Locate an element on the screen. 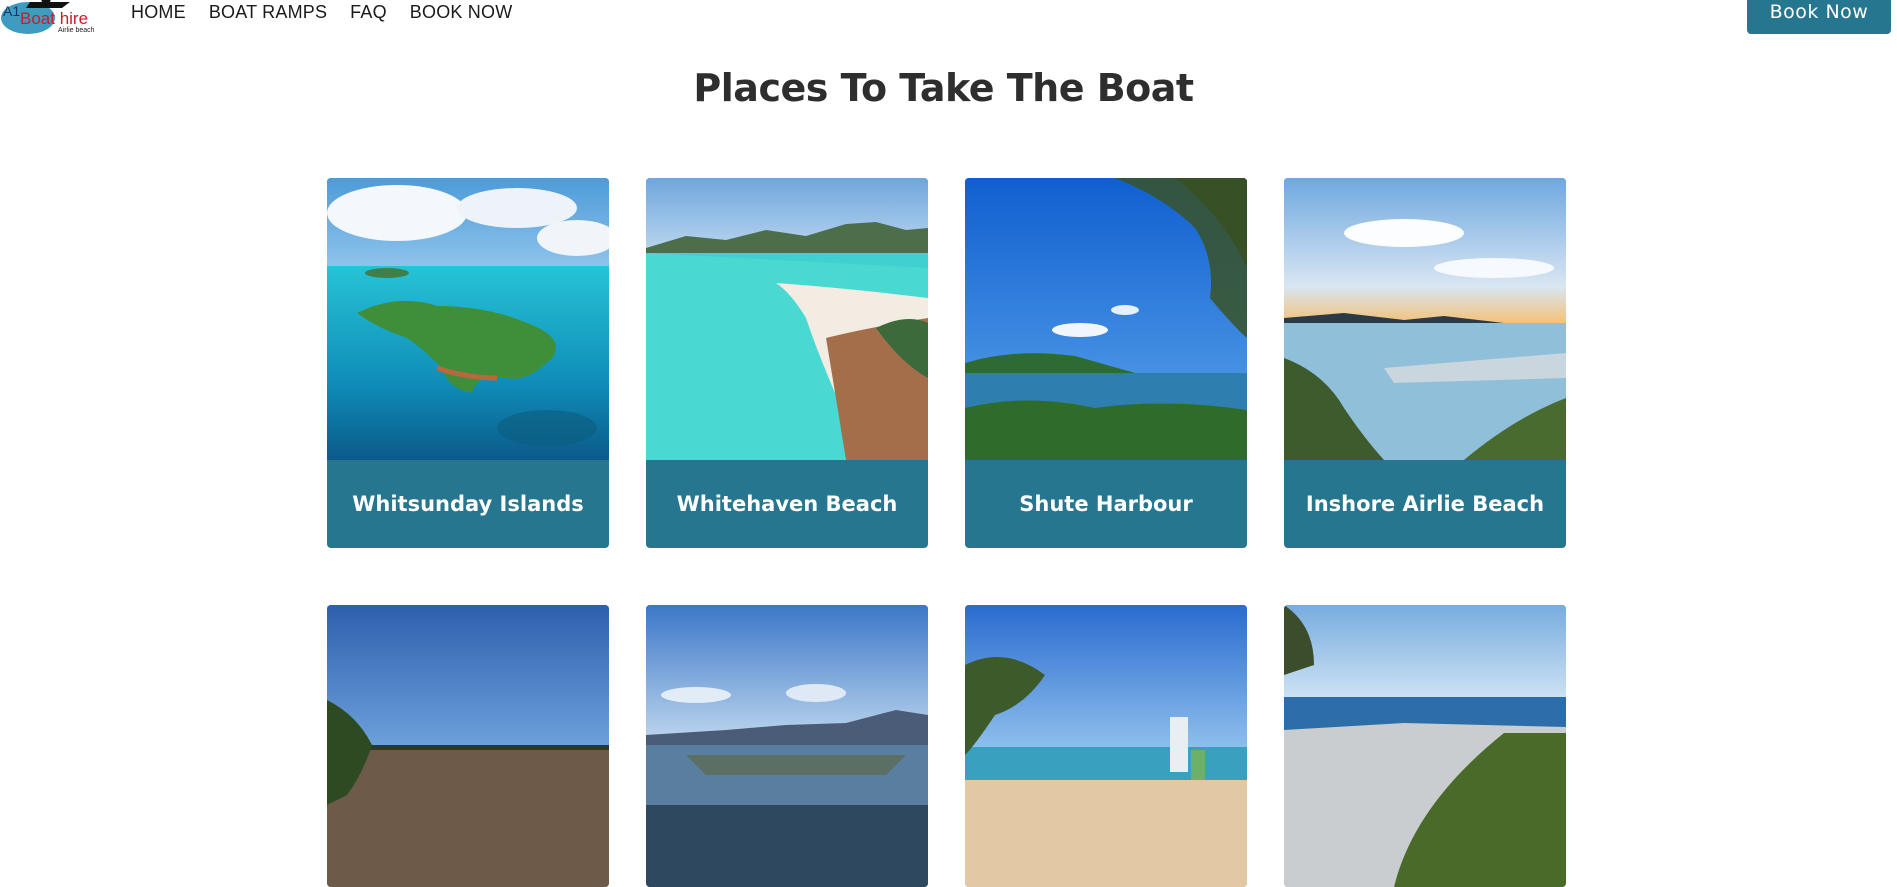 This screenshot has height=887, width=1897. card-label: Whitehaven Beach is located at coordinates (787, 504).